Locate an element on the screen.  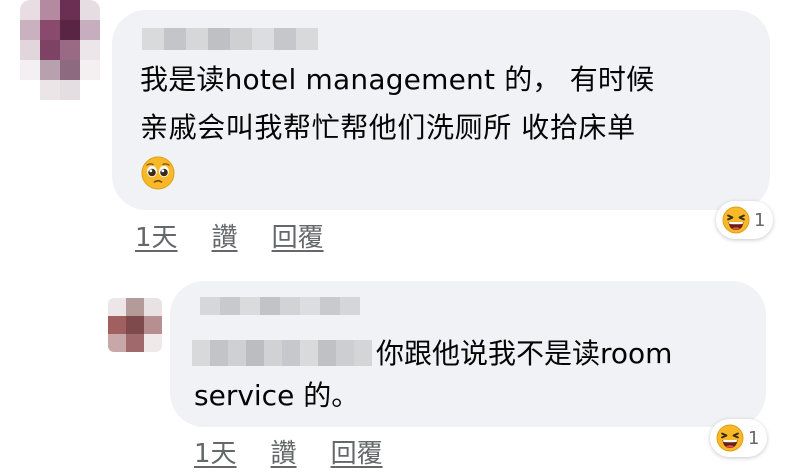
pleading-face-icon is located at coordinates (158, 173).